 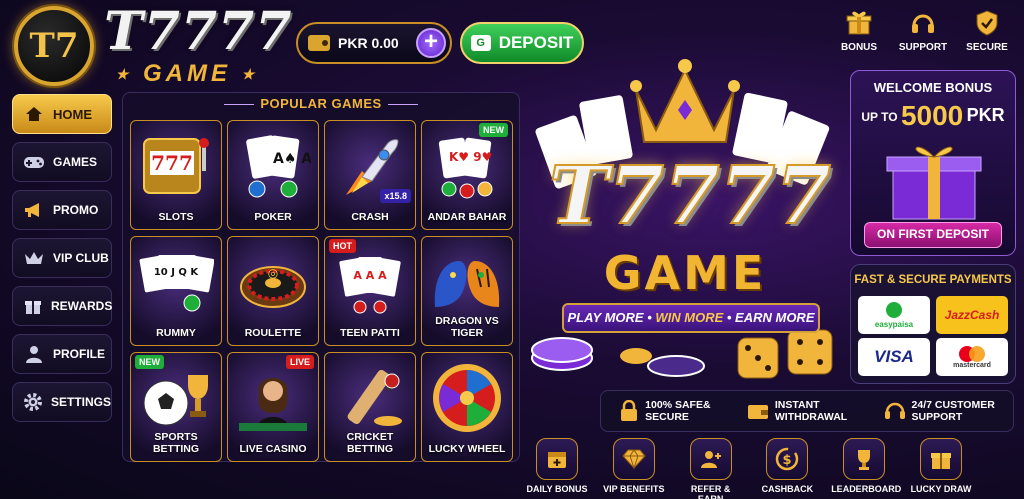 I want to click on game-card-poker: A♠ A♥ POKER, so click(x=273, y=175).